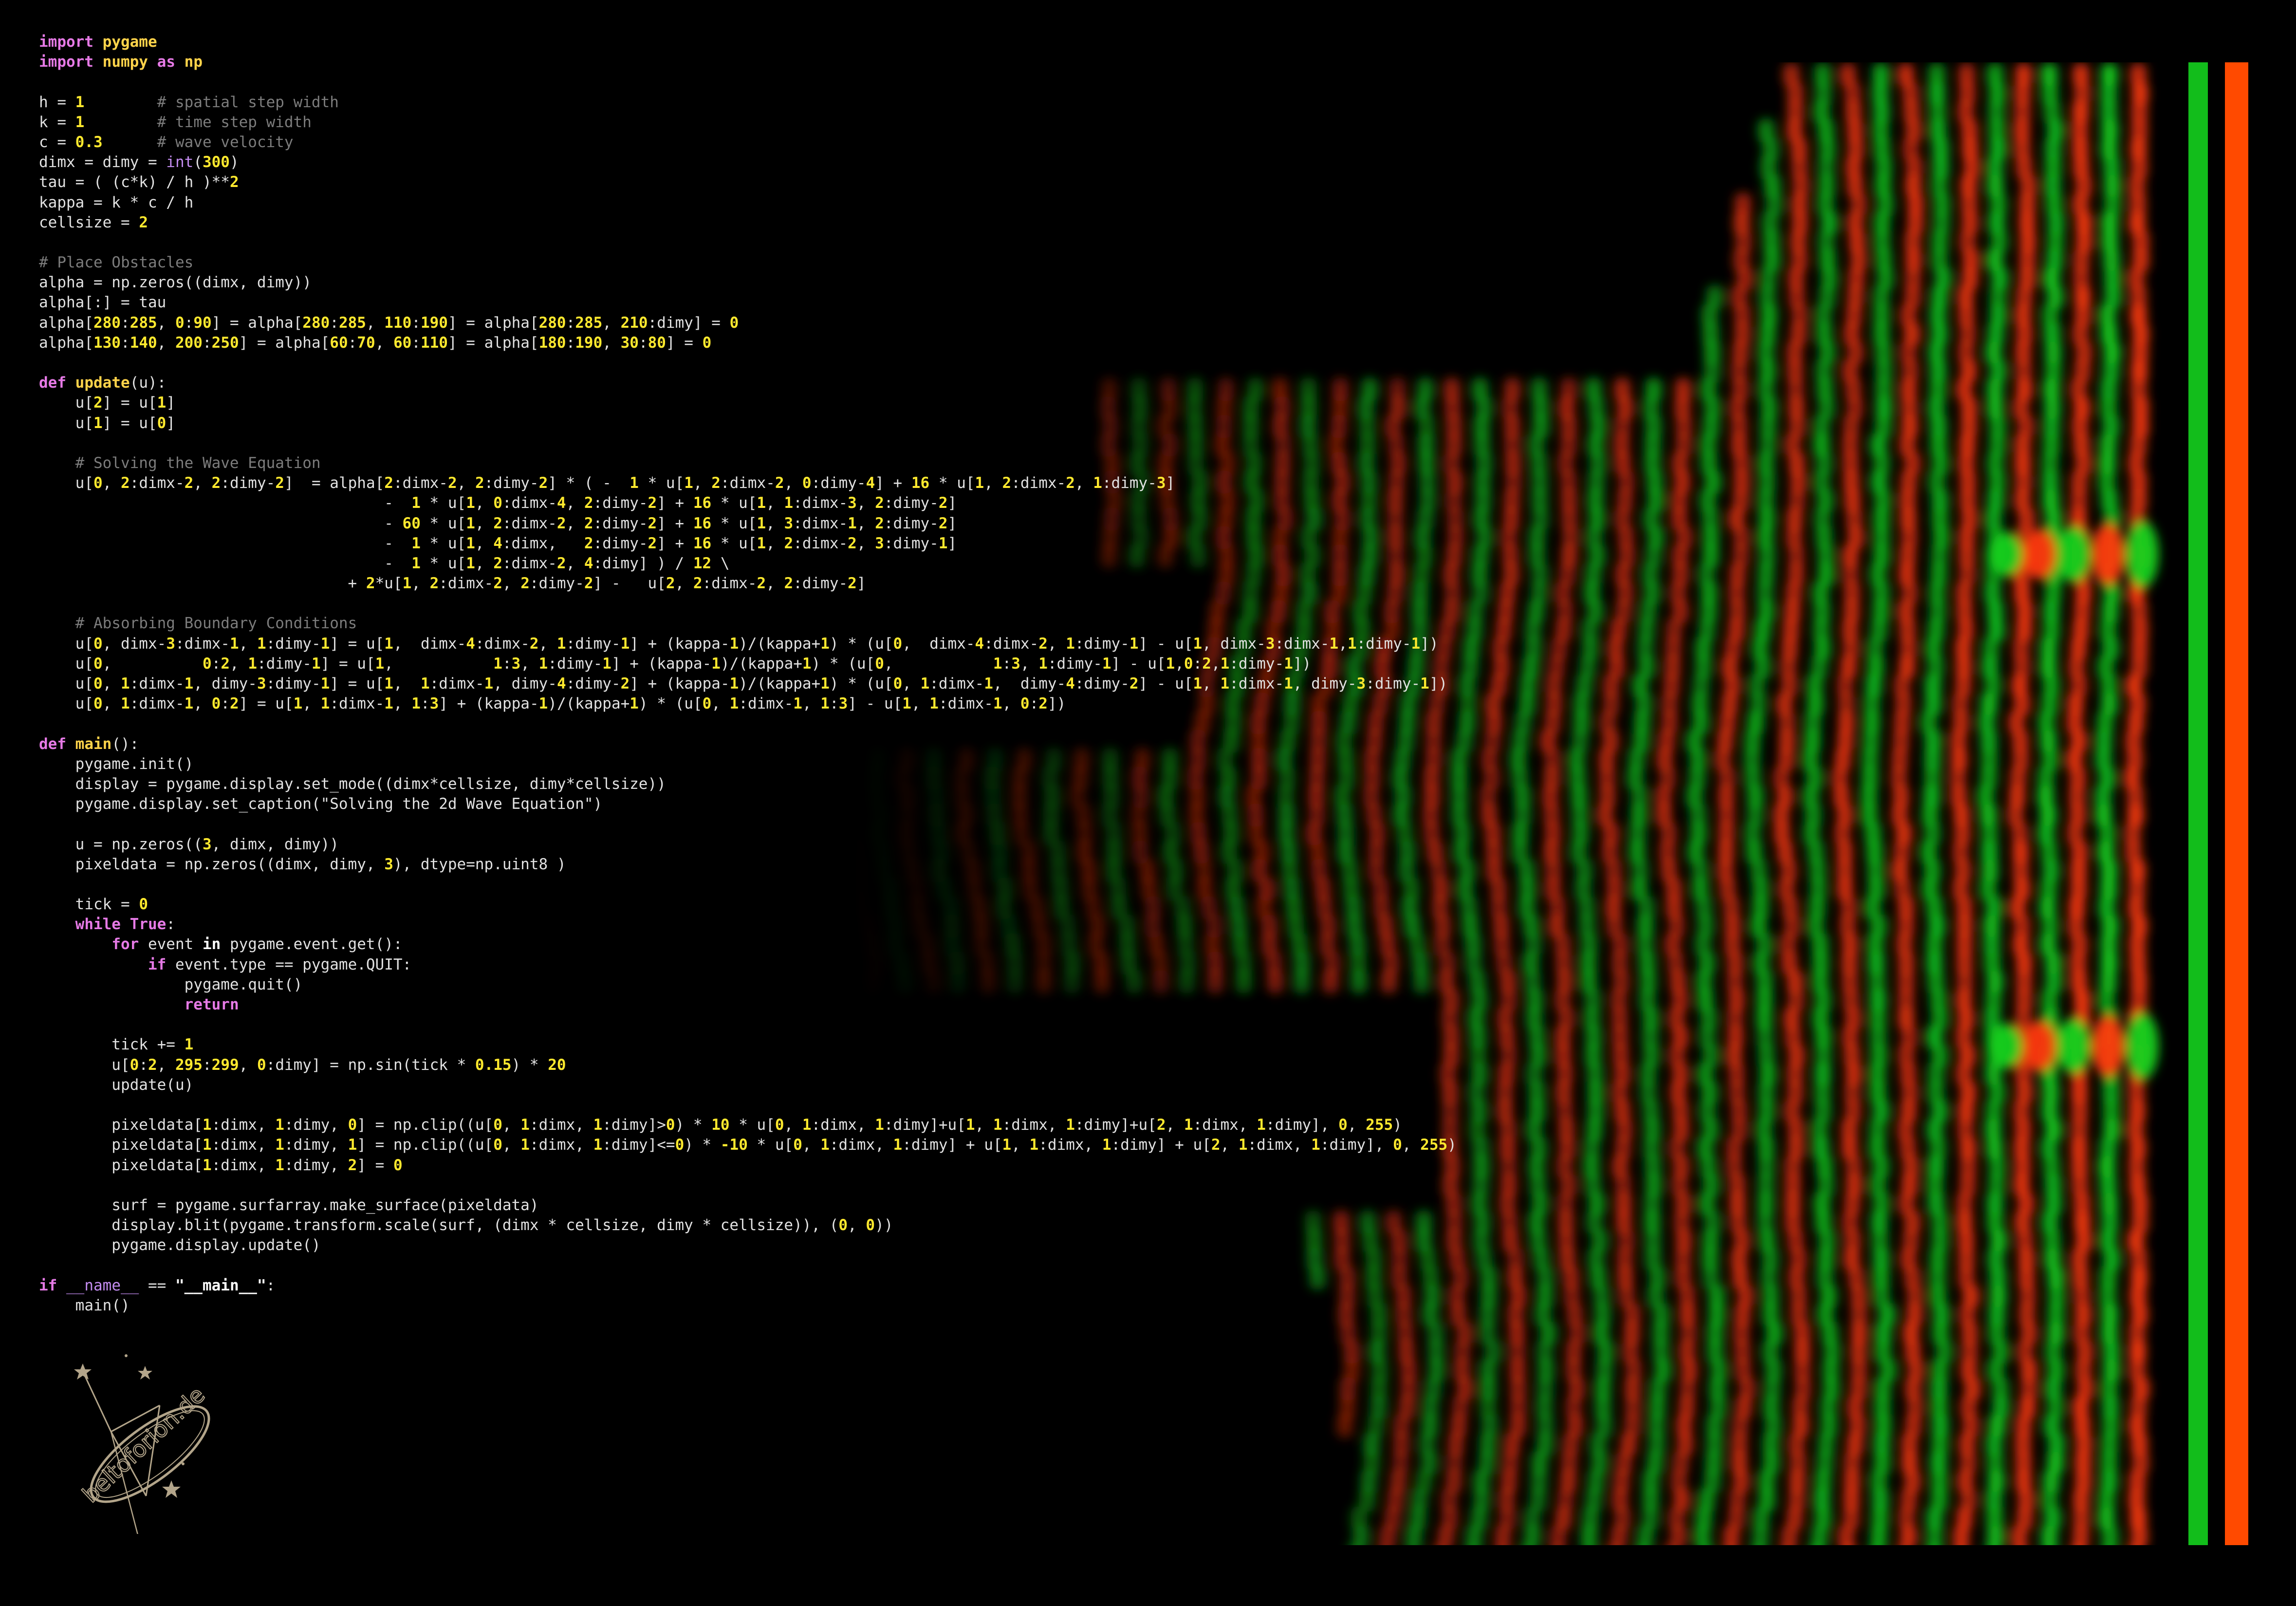 This screenshot has width=2296, height=1606. What do you see at coordinates (89, 222) in the screenshot?
I see `code-token: cellsize =` at bounding box center [89, 222].